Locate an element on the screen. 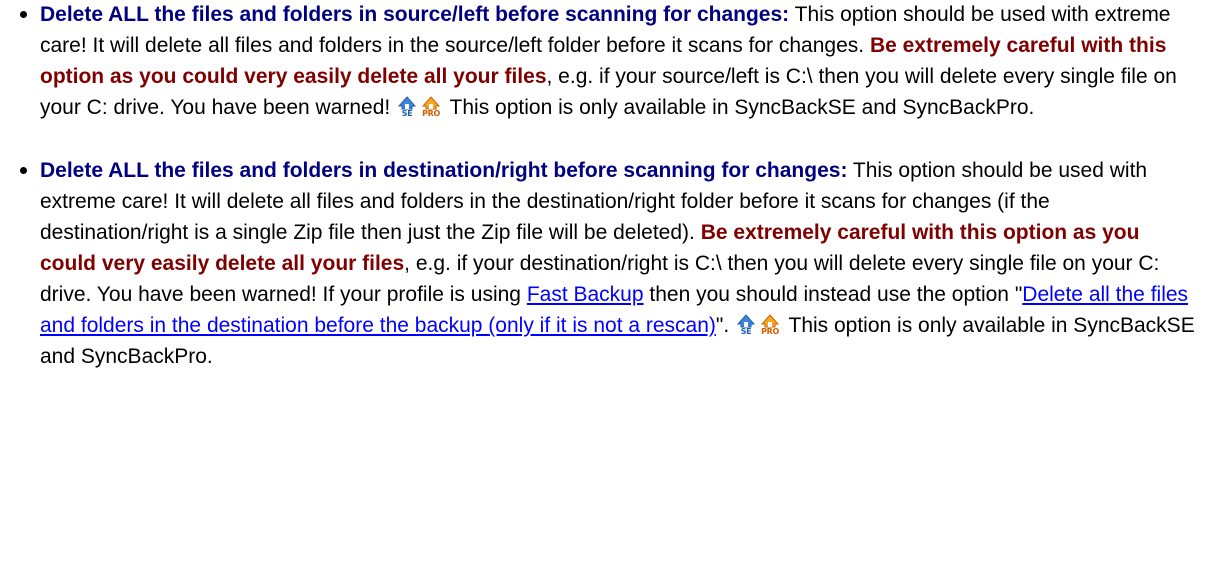  option-text: ". is located at coordinates (725, 325).